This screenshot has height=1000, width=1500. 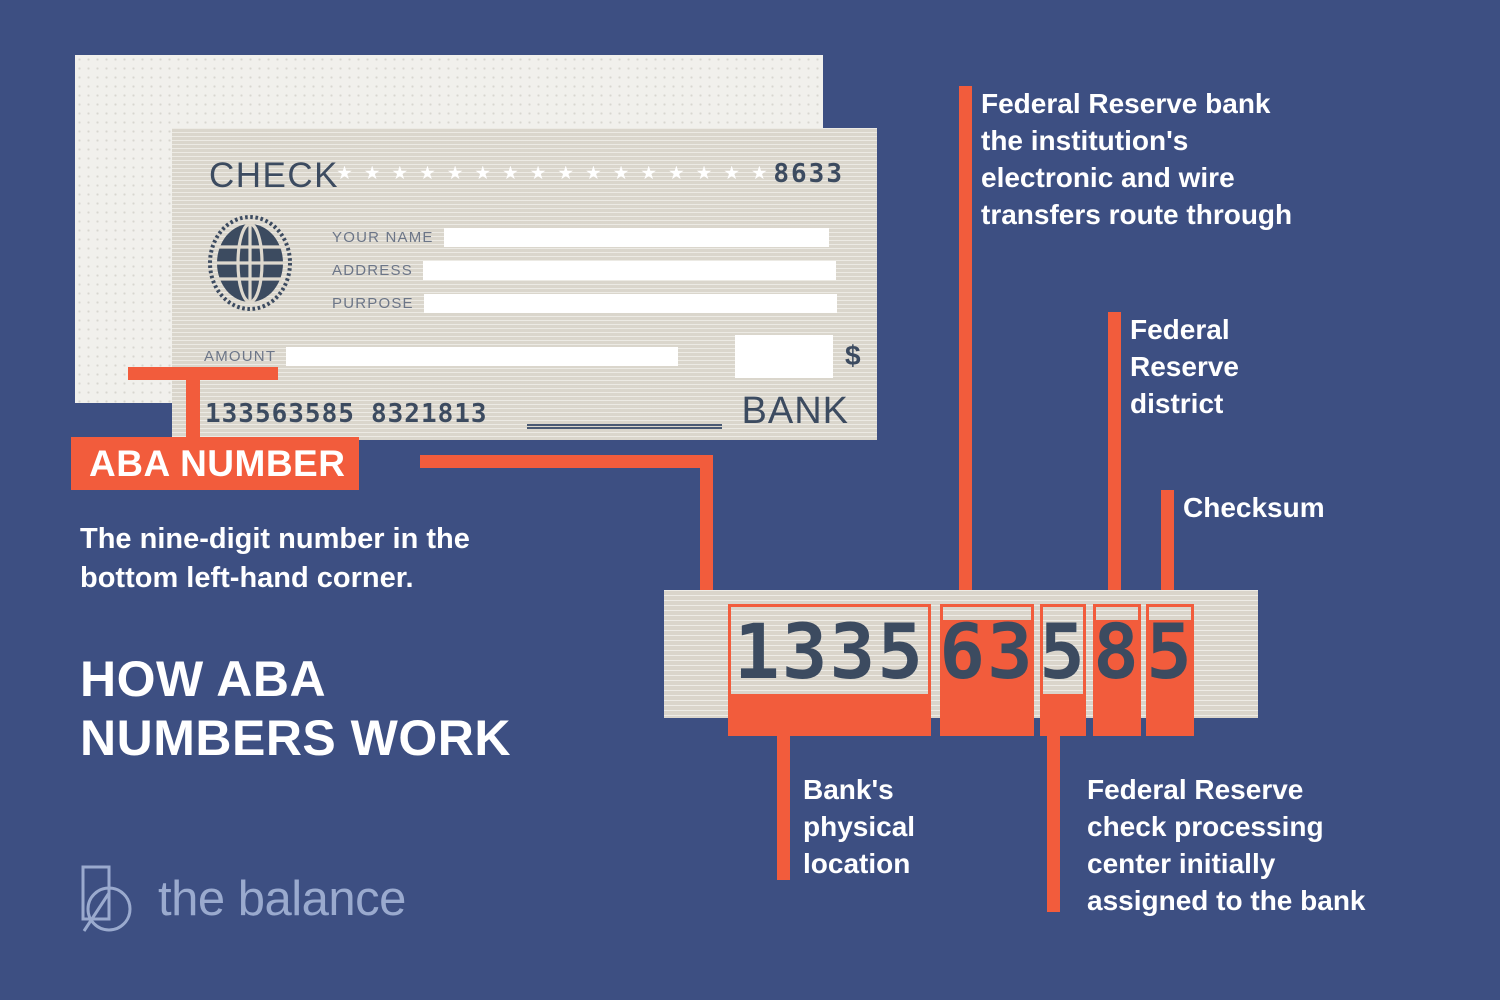 I want to click on aba-underline-marker, so click(x=203, y=373).